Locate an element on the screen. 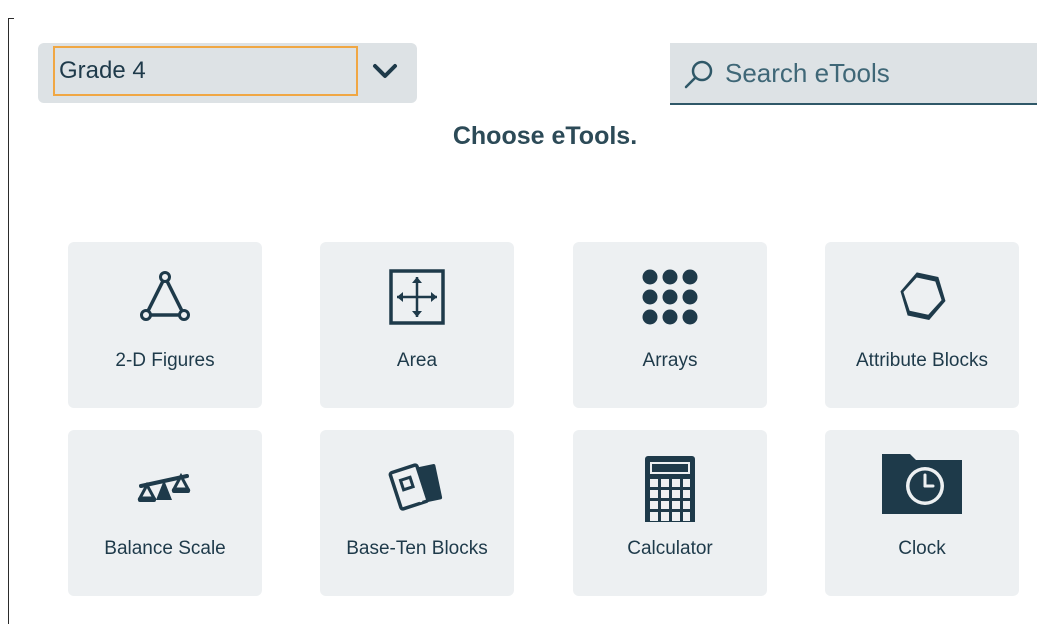 The image size is (1037, 624). area-grid-arrows-icon is located at coordinates (417, 297).